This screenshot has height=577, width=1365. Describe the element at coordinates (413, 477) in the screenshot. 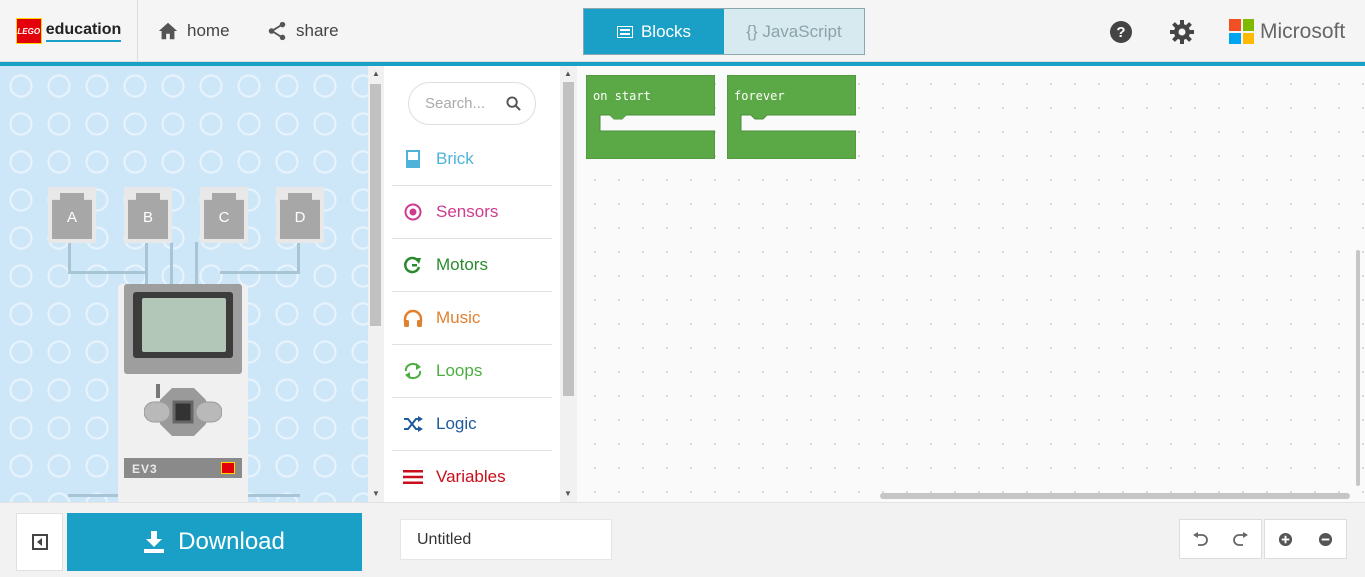

I see `list-icon` at that location.